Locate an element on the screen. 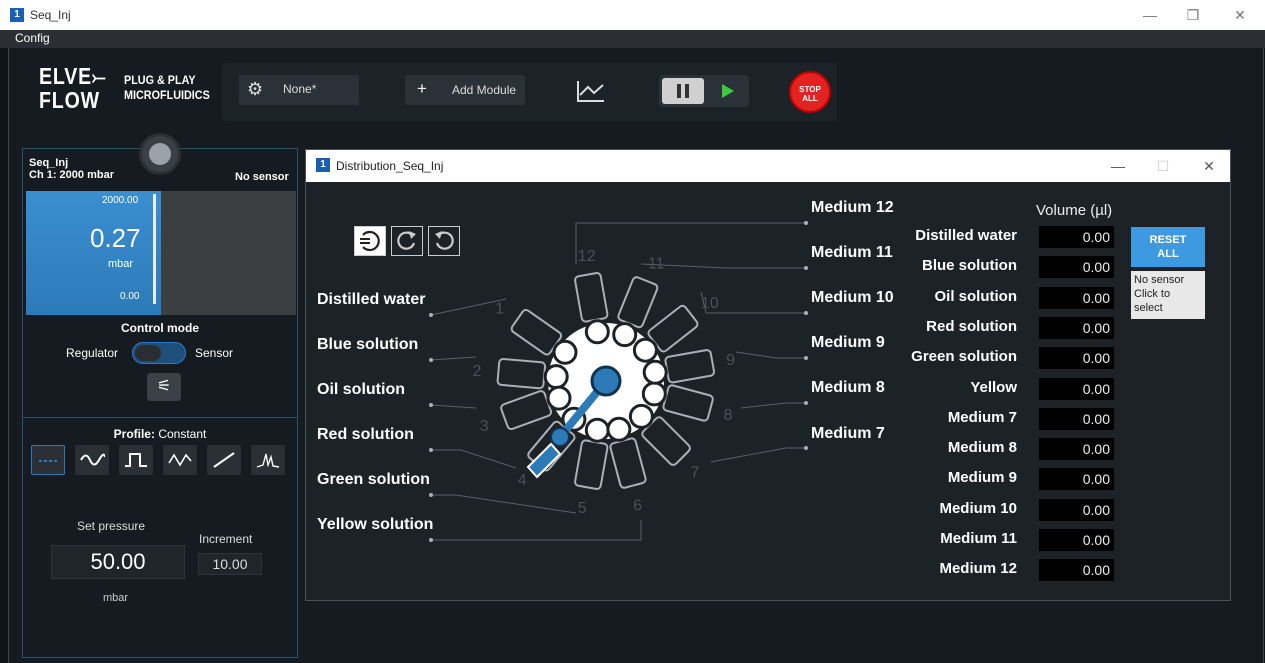 This screenshot has width=1265, height=663. add-module-button: + Add Module is located at coordinates (465, 90).